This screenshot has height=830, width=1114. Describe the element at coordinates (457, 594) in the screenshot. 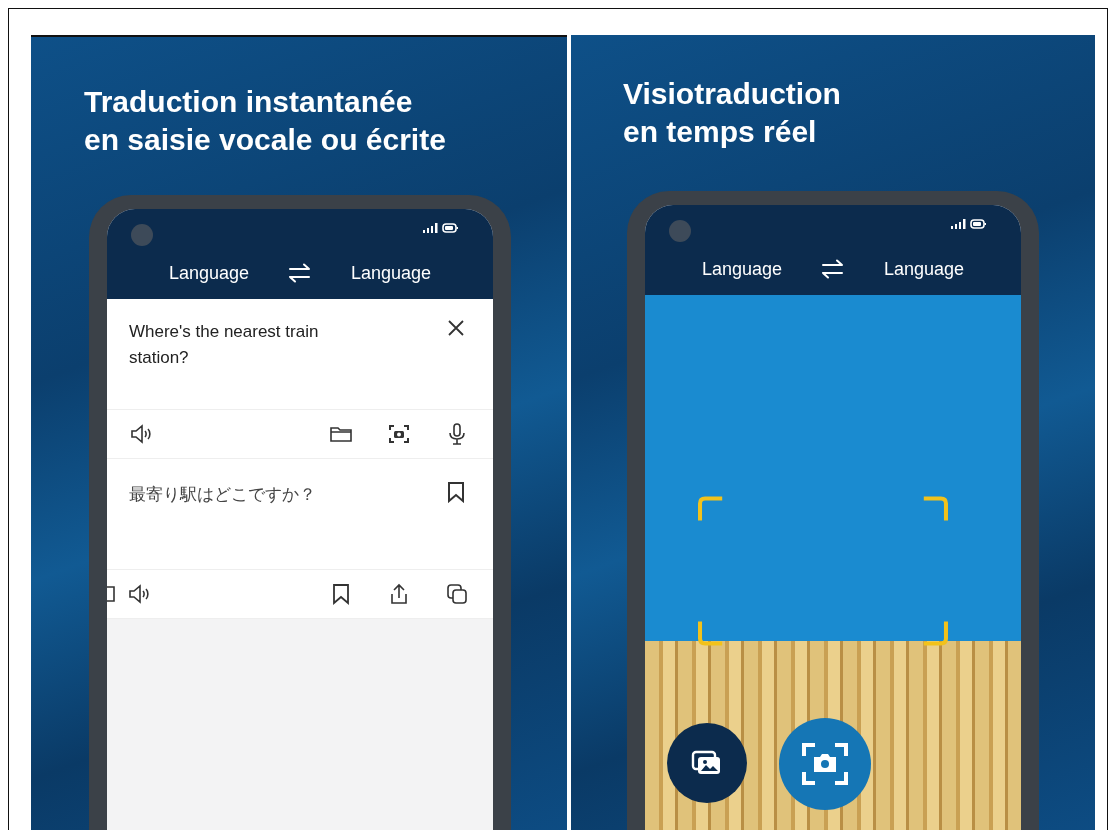

I see `copy-icon` at that location.